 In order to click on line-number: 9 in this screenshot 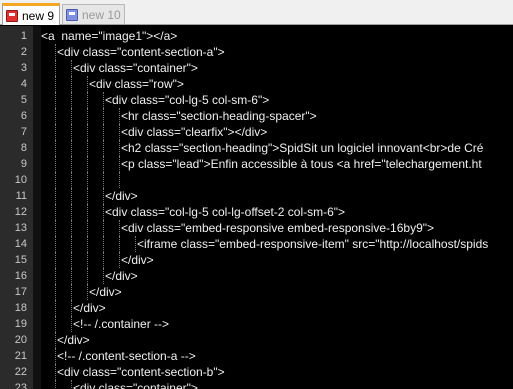, I will do `click(23, 164)`.